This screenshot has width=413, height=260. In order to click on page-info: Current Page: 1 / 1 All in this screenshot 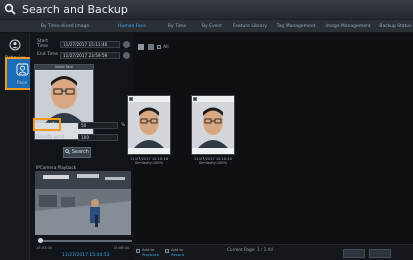, I will do `click(250, 249)`.